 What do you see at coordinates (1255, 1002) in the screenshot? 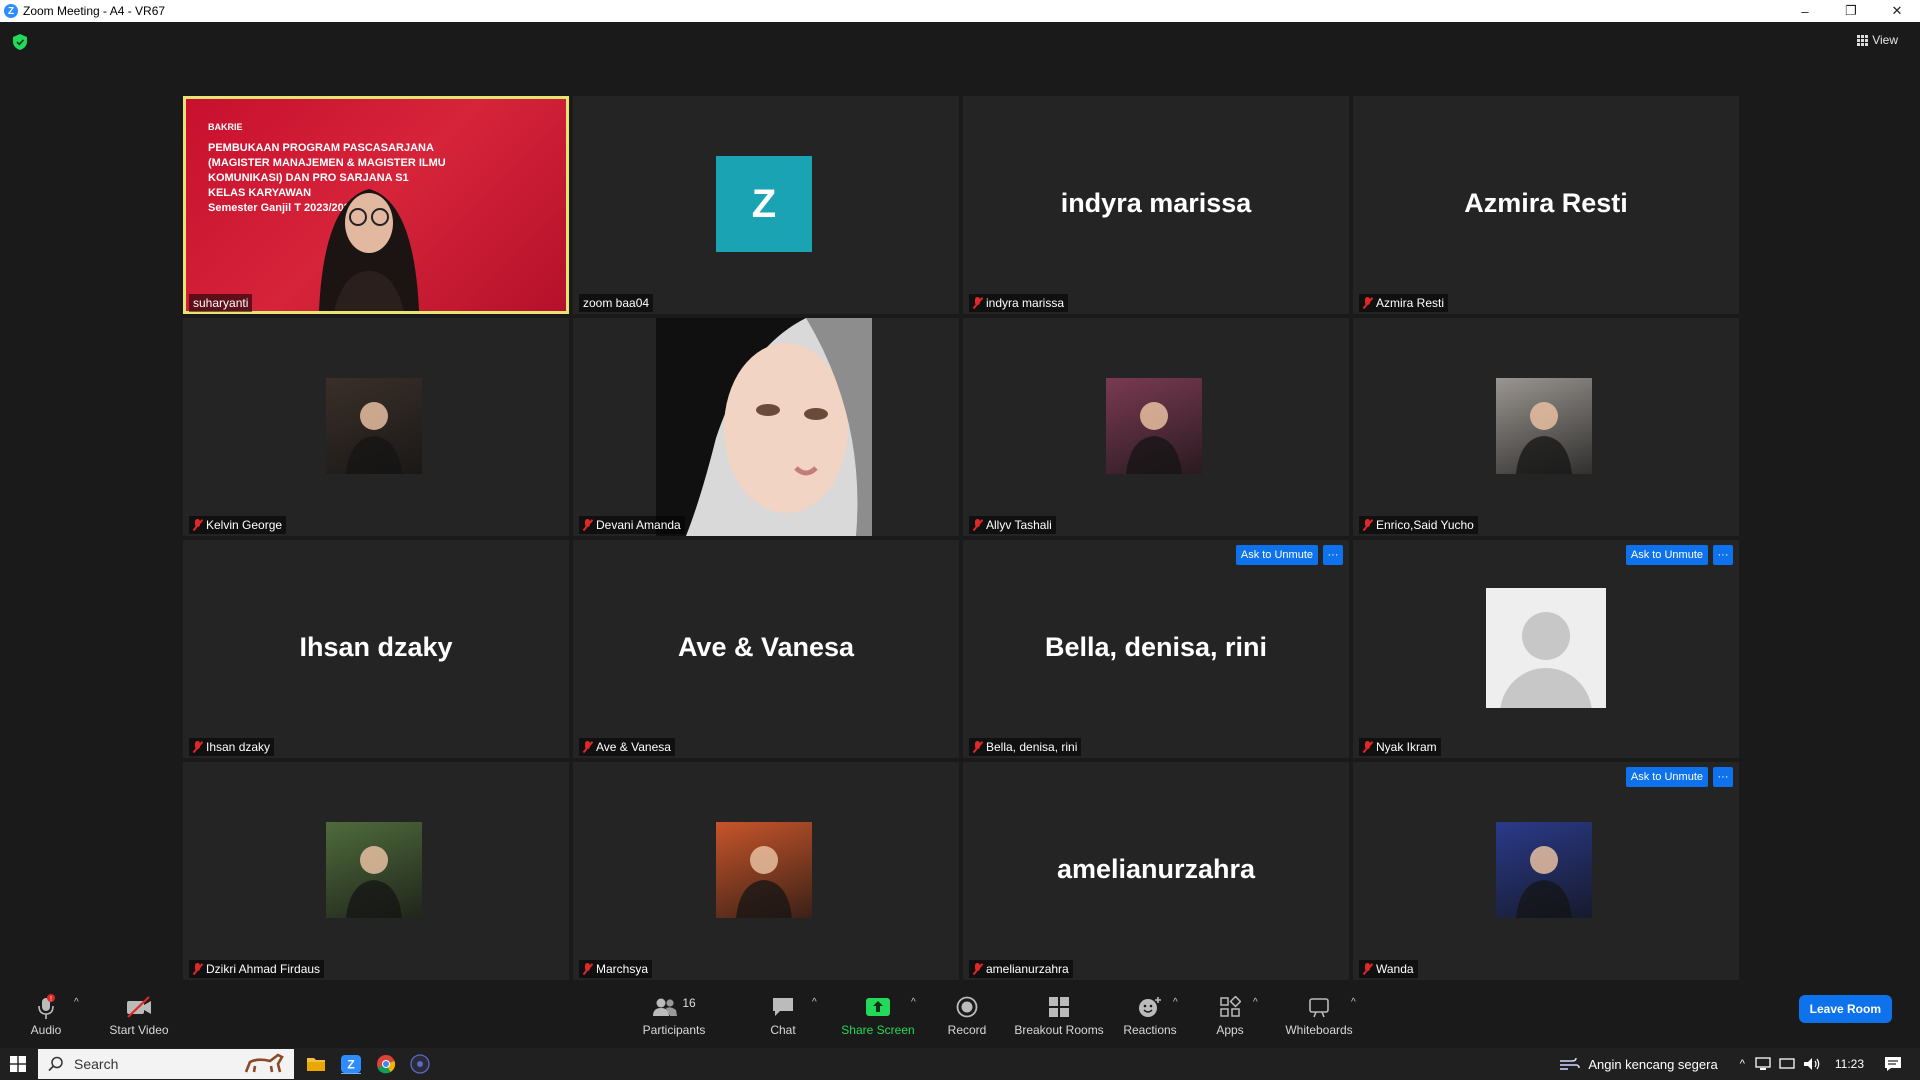
I see `apps-options-caret-icon: ^` at bounding box center [1255, 1002].